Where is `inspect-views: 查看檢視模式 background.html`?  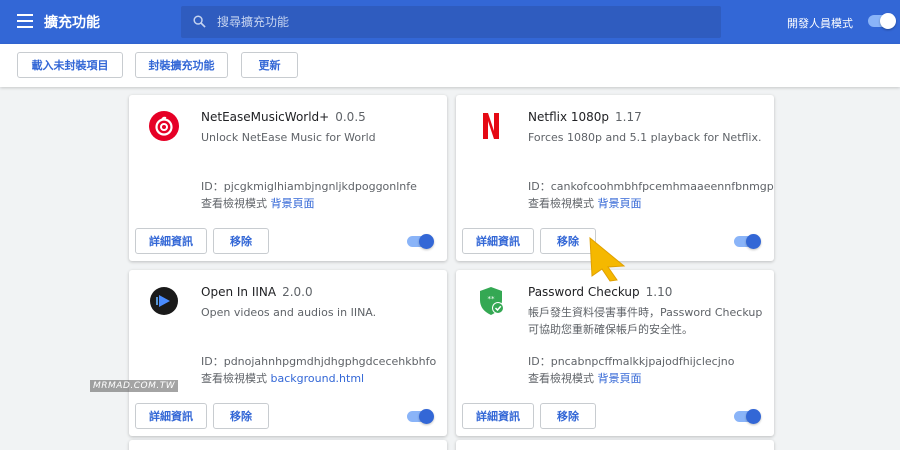
inspect-views: 查看檢視模式 background.html is located at coordinates (283, 378).